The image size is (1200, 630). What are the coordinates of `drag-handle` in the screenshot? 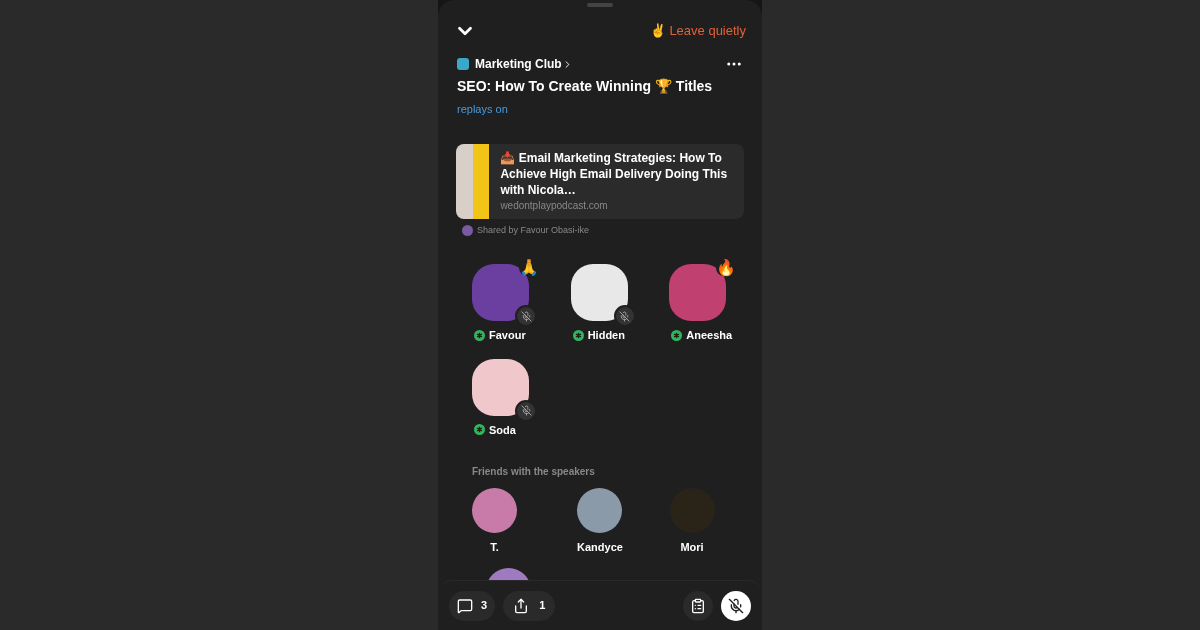 It's located at (600, 5).